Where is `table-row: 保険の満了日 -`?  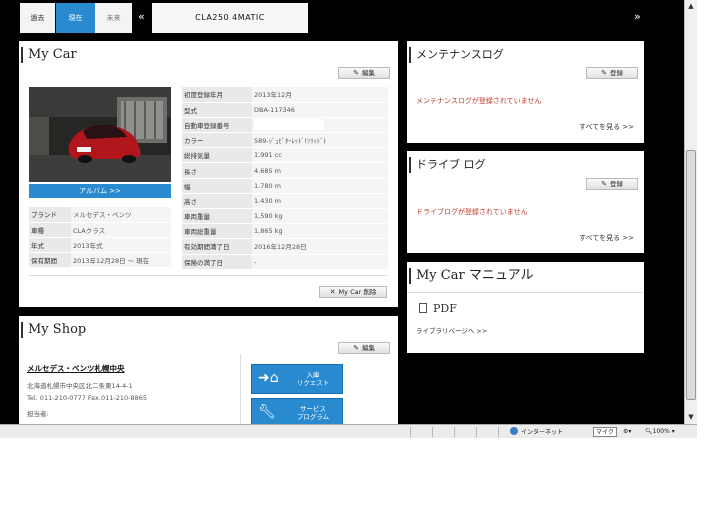 table-row: 保険の満了日 - is located at coordinates (285, 262).